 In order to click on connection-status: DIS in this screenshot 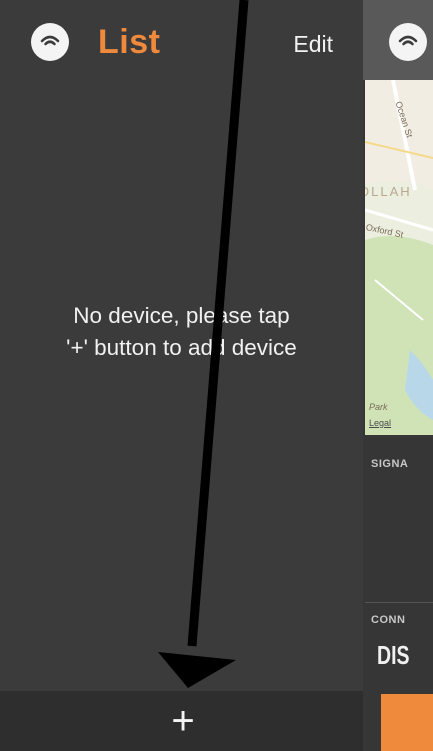, I will do `click(393, 655)`.